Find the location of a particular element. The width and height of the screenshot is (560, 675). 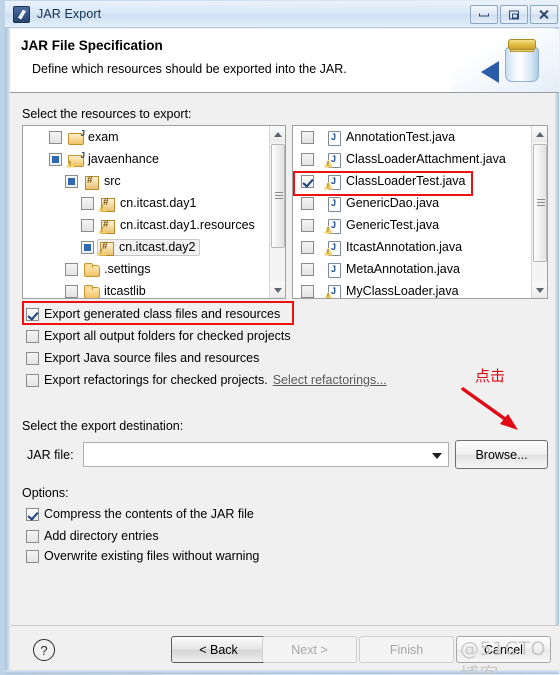

tree-row-label: src is located at coordinates (112, 181).